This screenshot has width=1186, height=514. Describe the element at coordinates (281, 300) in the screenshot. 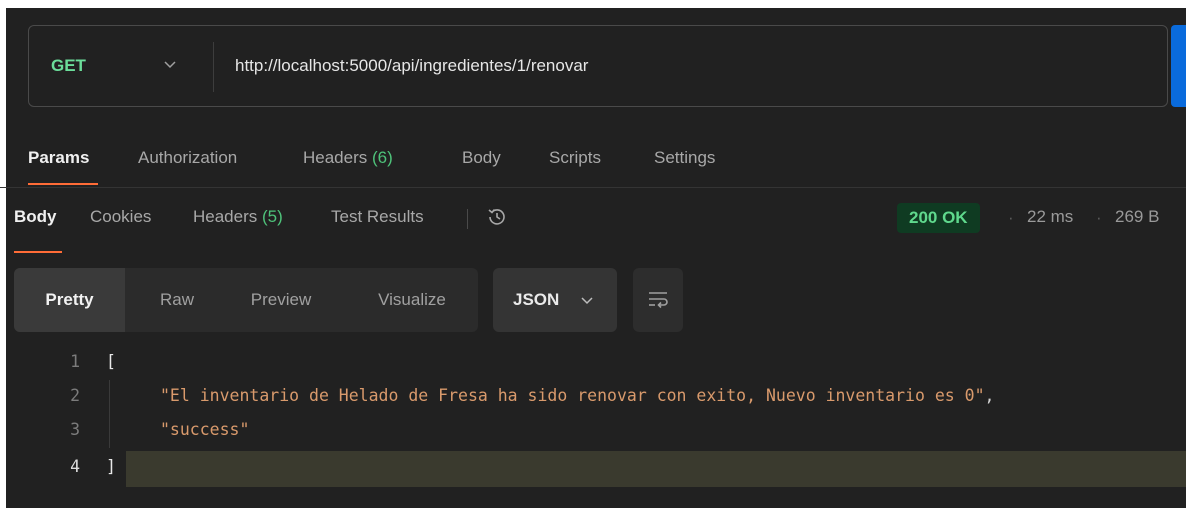

I see `view-preview-button: Preview` at that location.